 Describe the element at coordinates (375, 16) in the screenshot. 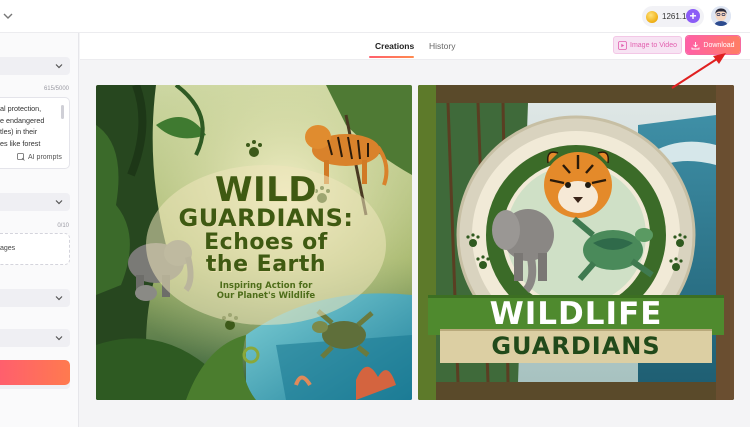

I see `top-bar: 1261.1 +` at that location.